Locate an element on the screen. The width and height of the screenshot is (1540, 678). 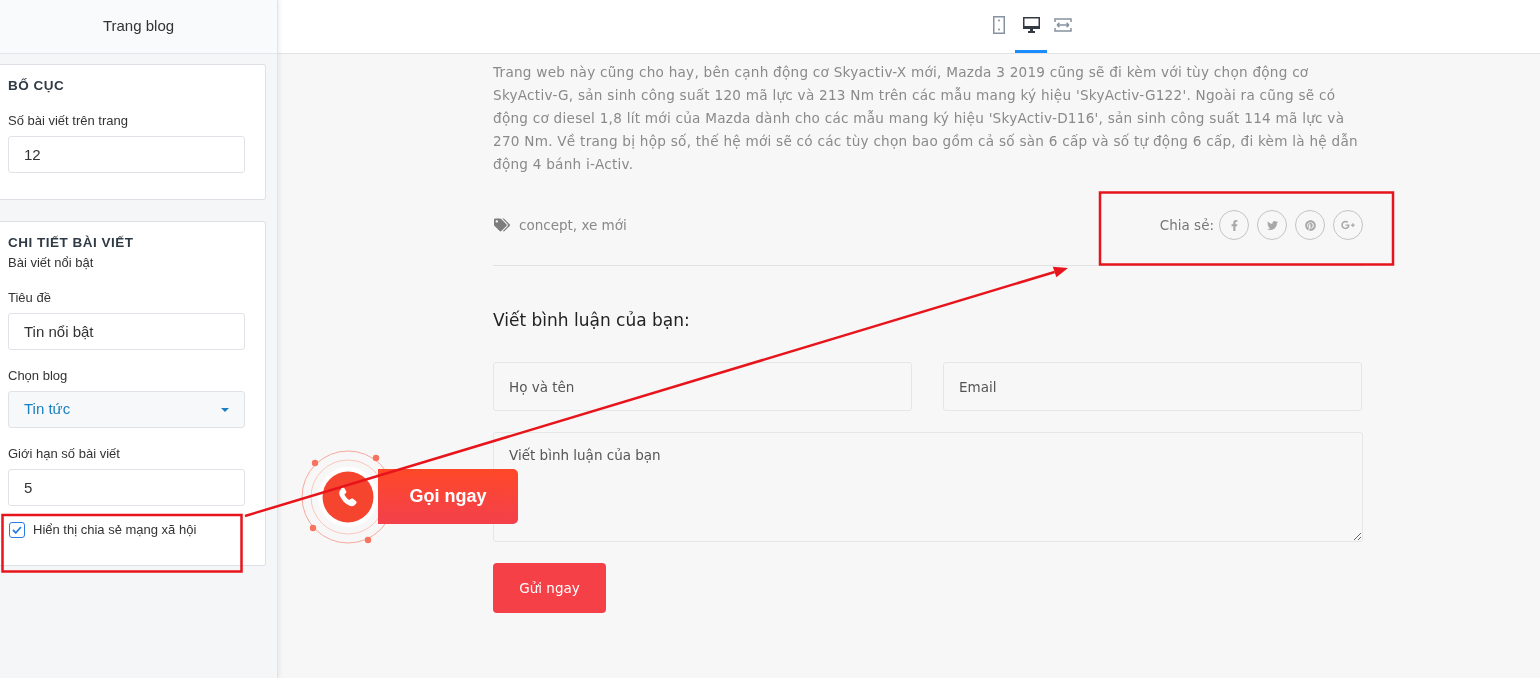
field-label: Chọn blog is located at coordinates (38, 376).